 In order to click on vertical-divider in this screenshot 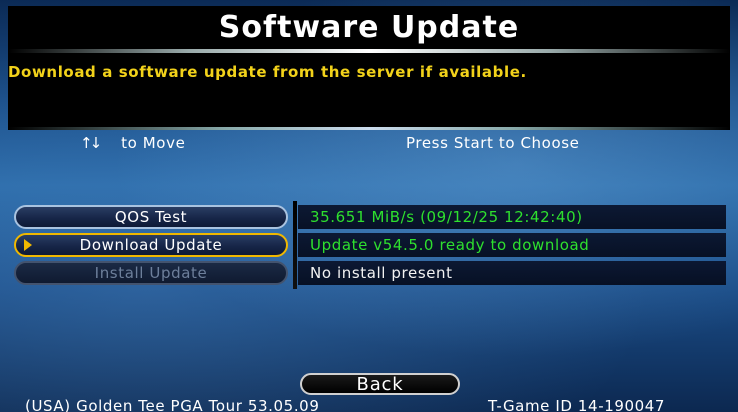, I will do `click(295, 245)`.